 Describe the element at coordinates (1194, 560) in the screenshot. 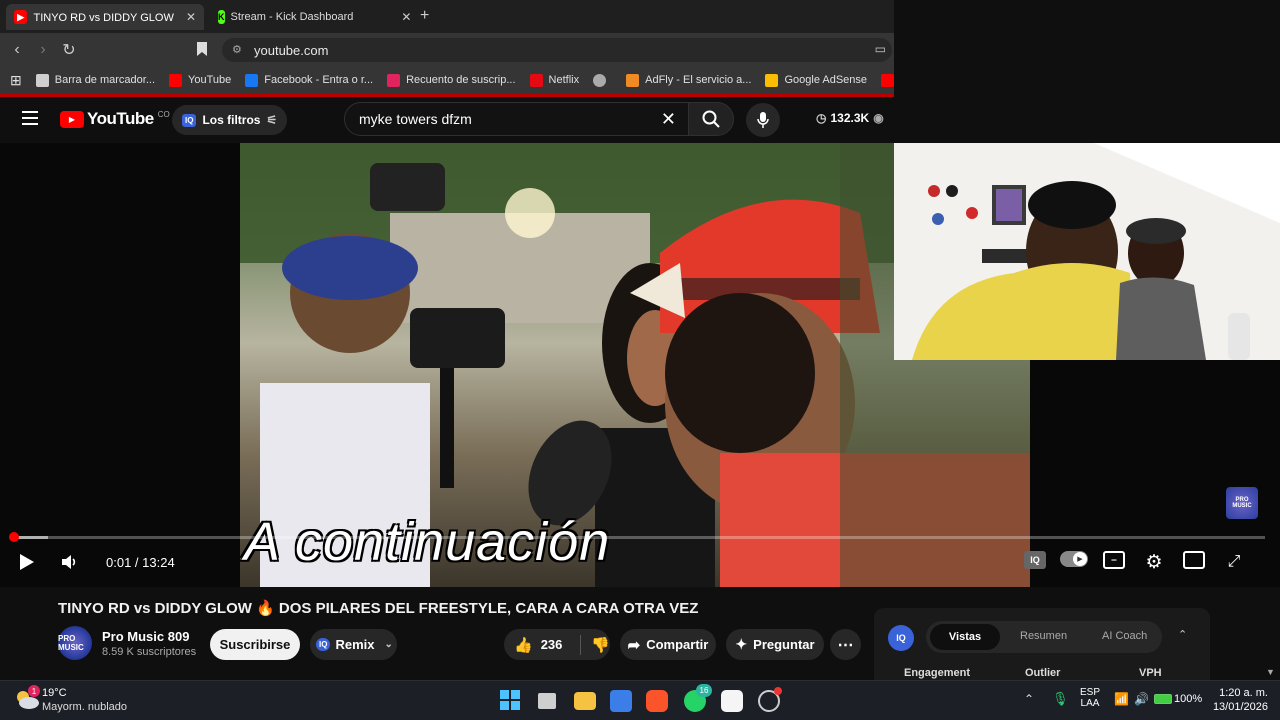

I see `theater-mode-icon` at that location.